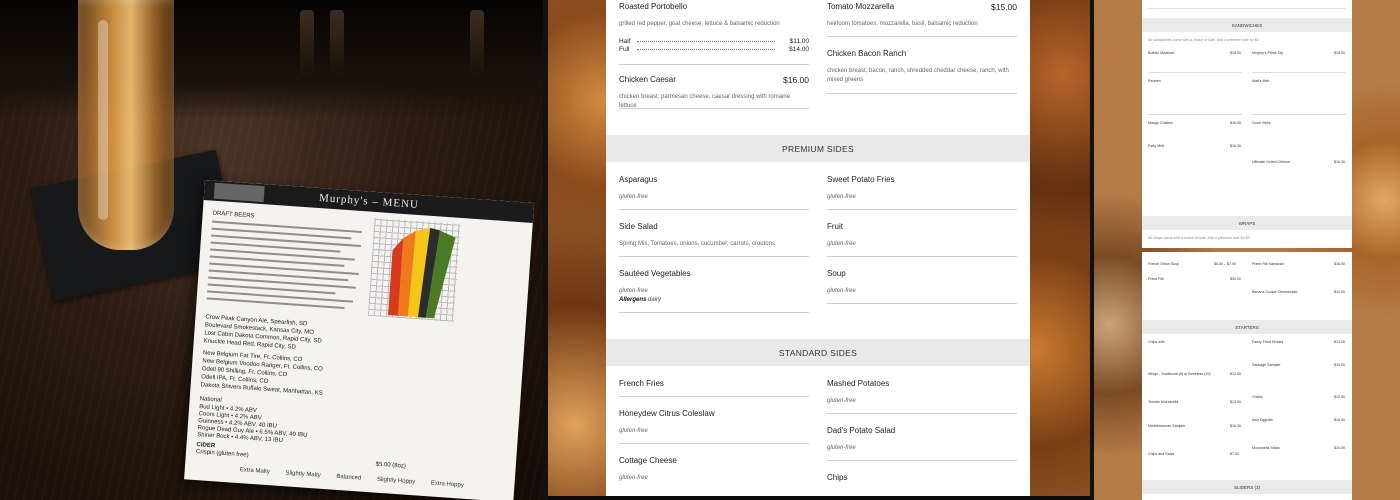 This screenshot has width=1400, height=500. Describe the element at coordinates (391, 465) in the screenshot. I see `cider-price: $5.00 (8oz)` at that location.